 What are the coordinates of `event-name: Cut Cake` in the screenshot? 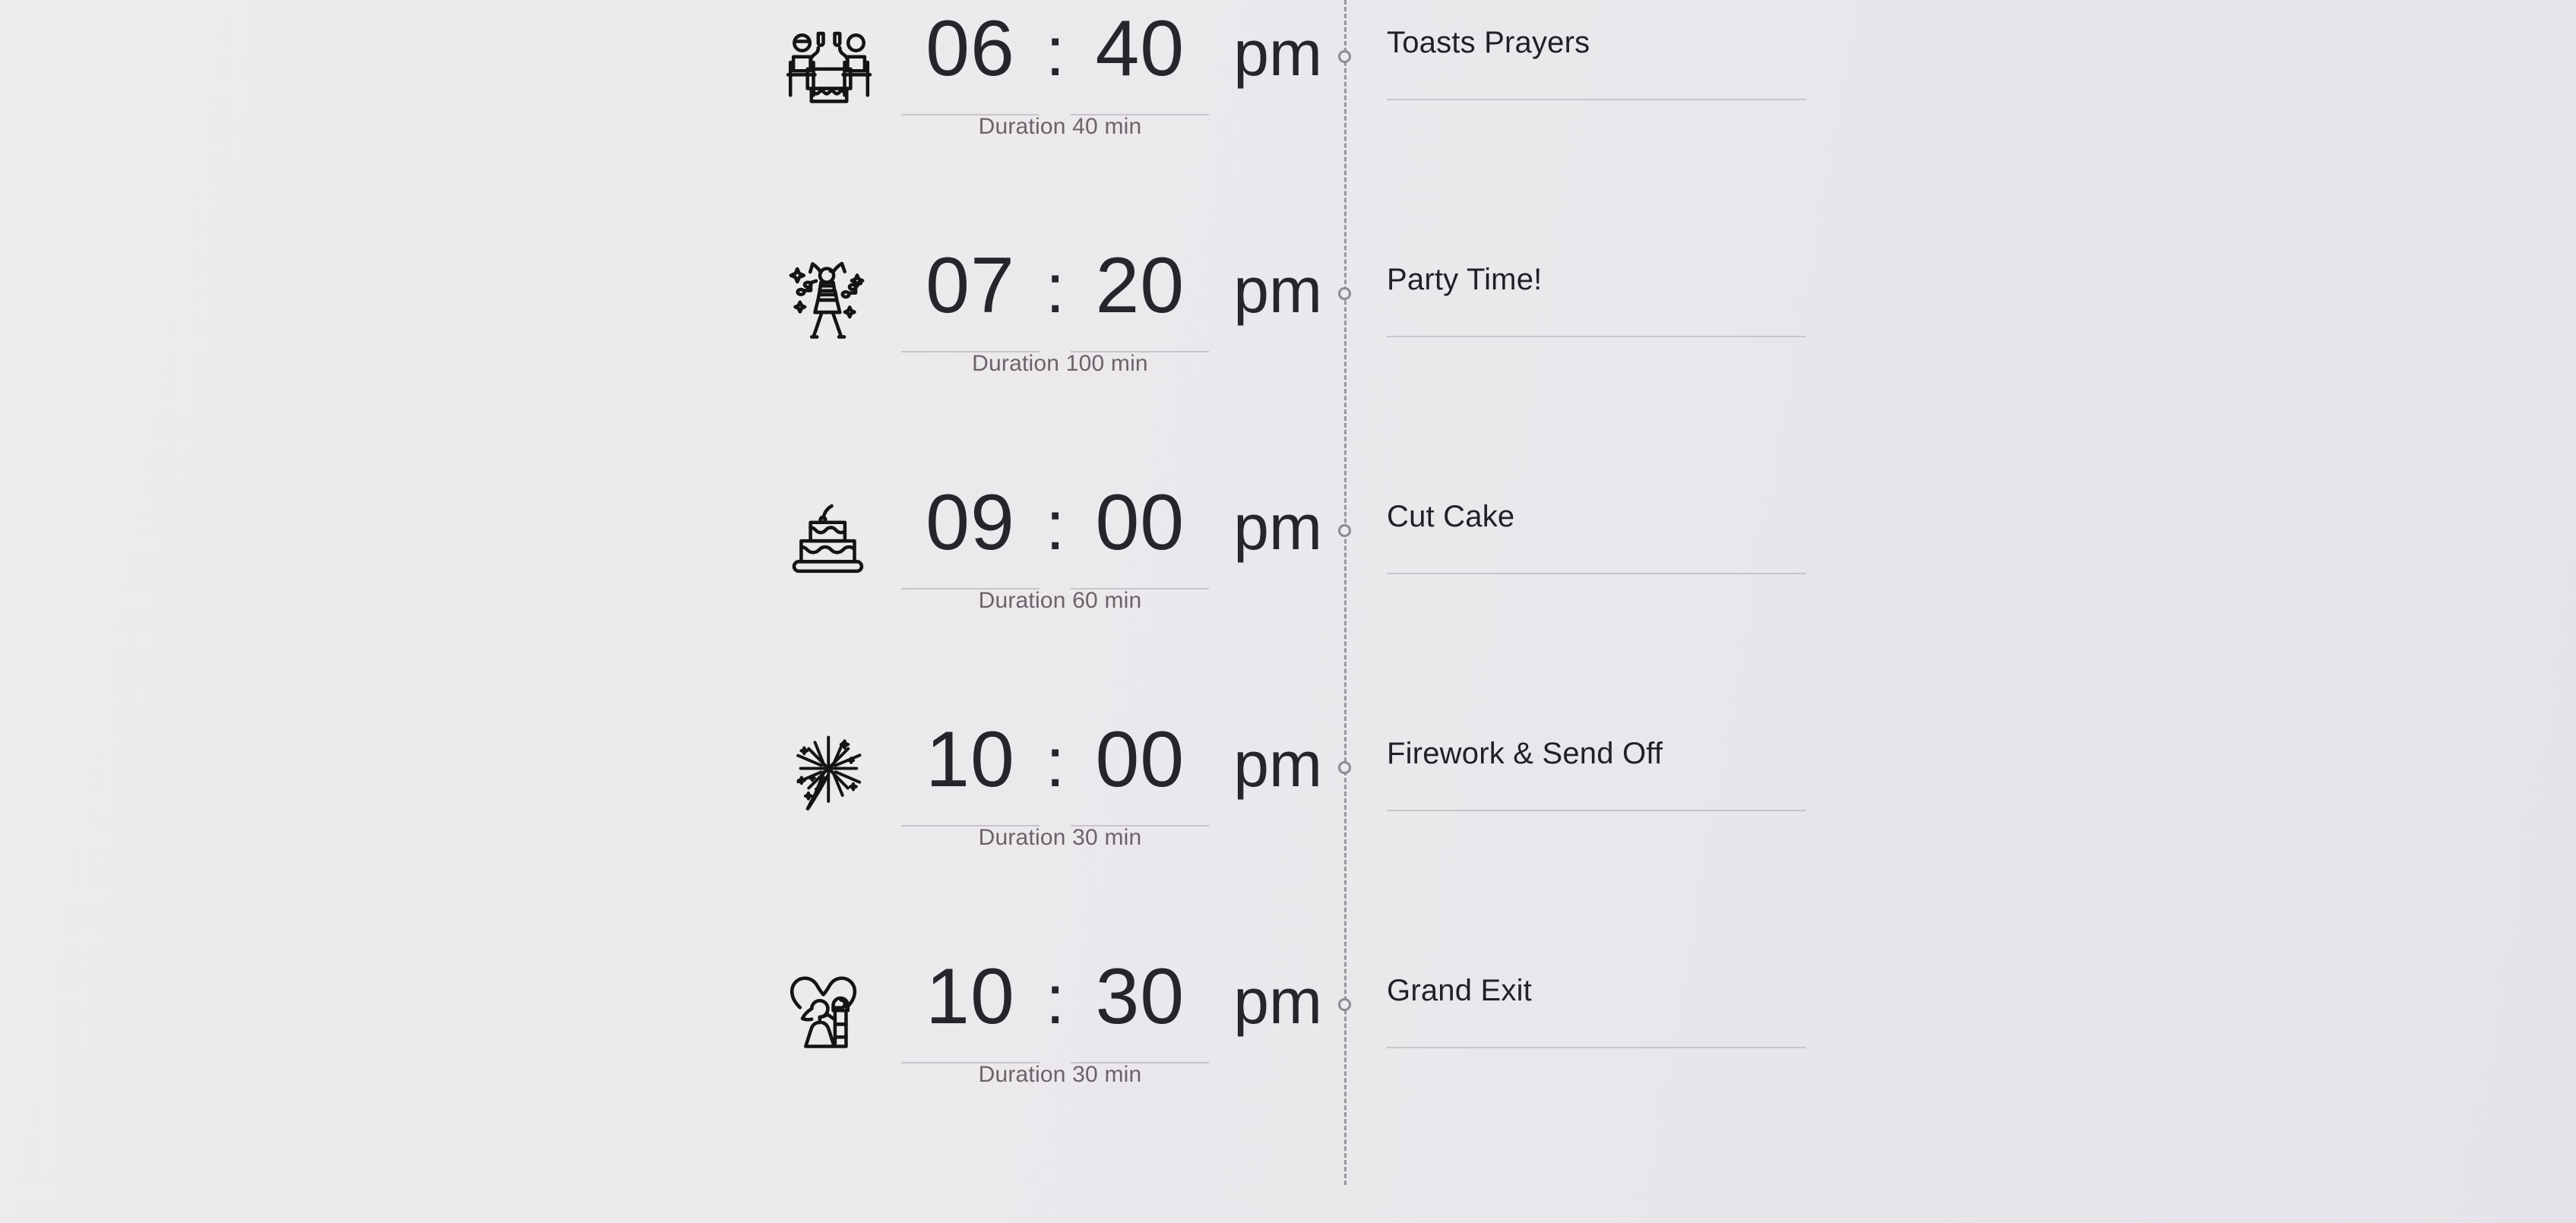 It's located at (1596, 516).